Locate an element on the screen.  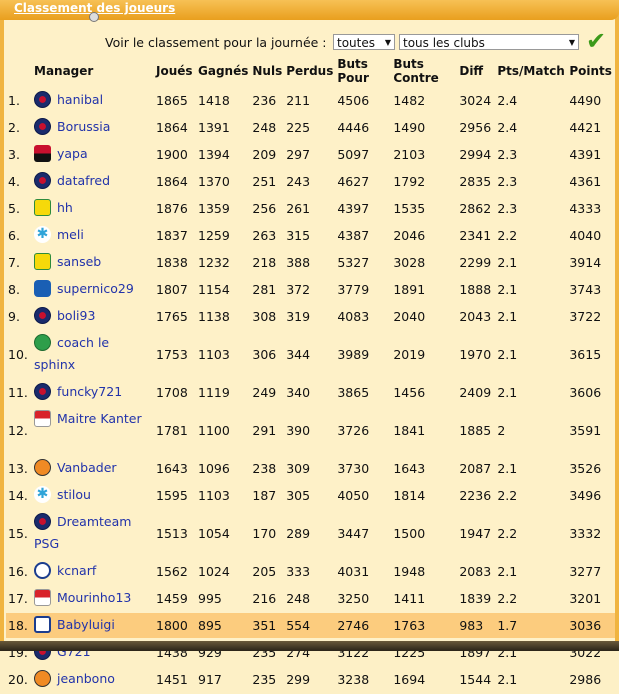
lost-cell: 297 is located at coordinates (298, 154).